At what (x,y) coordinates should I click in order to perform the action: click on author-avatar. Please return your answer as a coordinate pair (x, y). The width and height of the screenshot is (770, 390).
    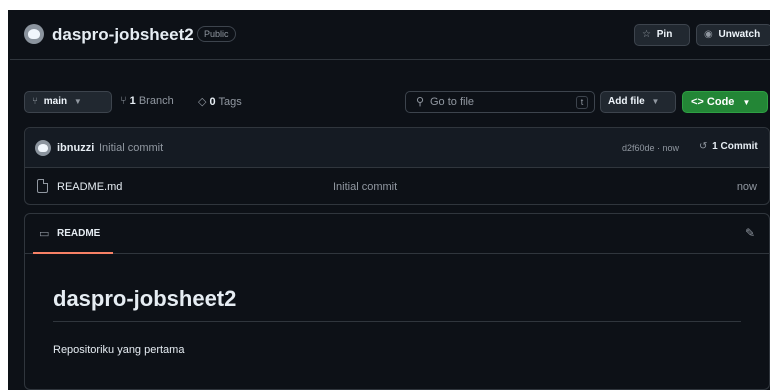
    Looking at the image, I should click on (43, 148).